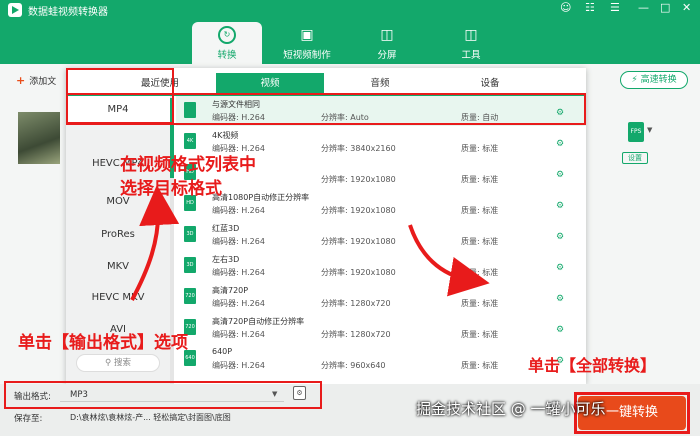 The width and height of the screenshot is (700, 436). Describe the element at coordinates (307, 35) in the screenshot. I see `video-icon: ▣` at that location.